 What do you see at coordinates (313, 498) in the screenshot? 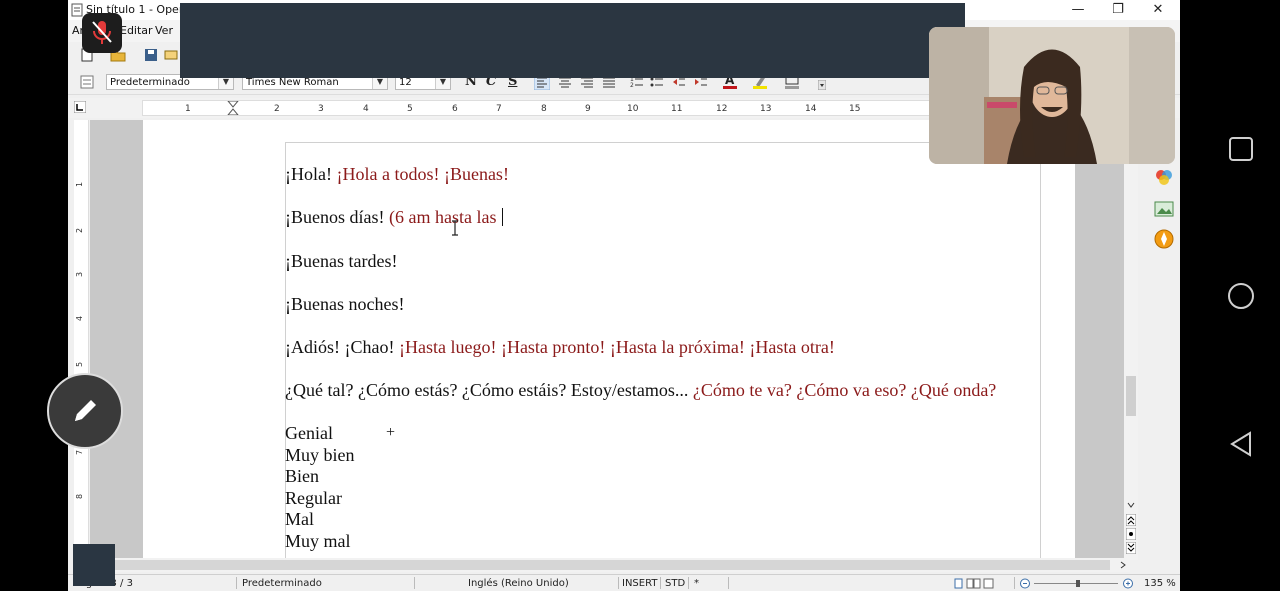
I see `list-item: Regular` at bounding box center [313, 498].